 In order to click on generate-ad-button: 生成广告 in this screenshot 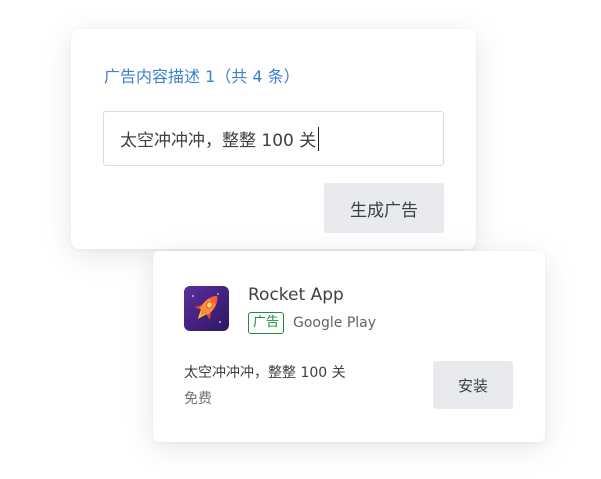, I will do `click(384, 208)`.